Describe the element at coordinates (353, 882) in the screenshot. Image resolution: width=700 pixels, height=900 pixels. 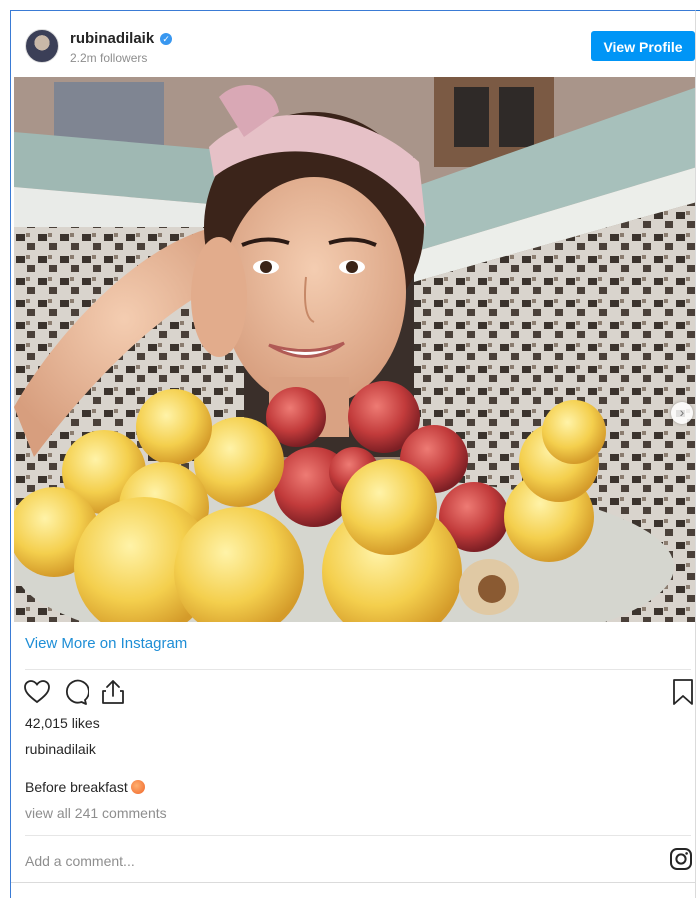
I see `bottom-border` at that location.